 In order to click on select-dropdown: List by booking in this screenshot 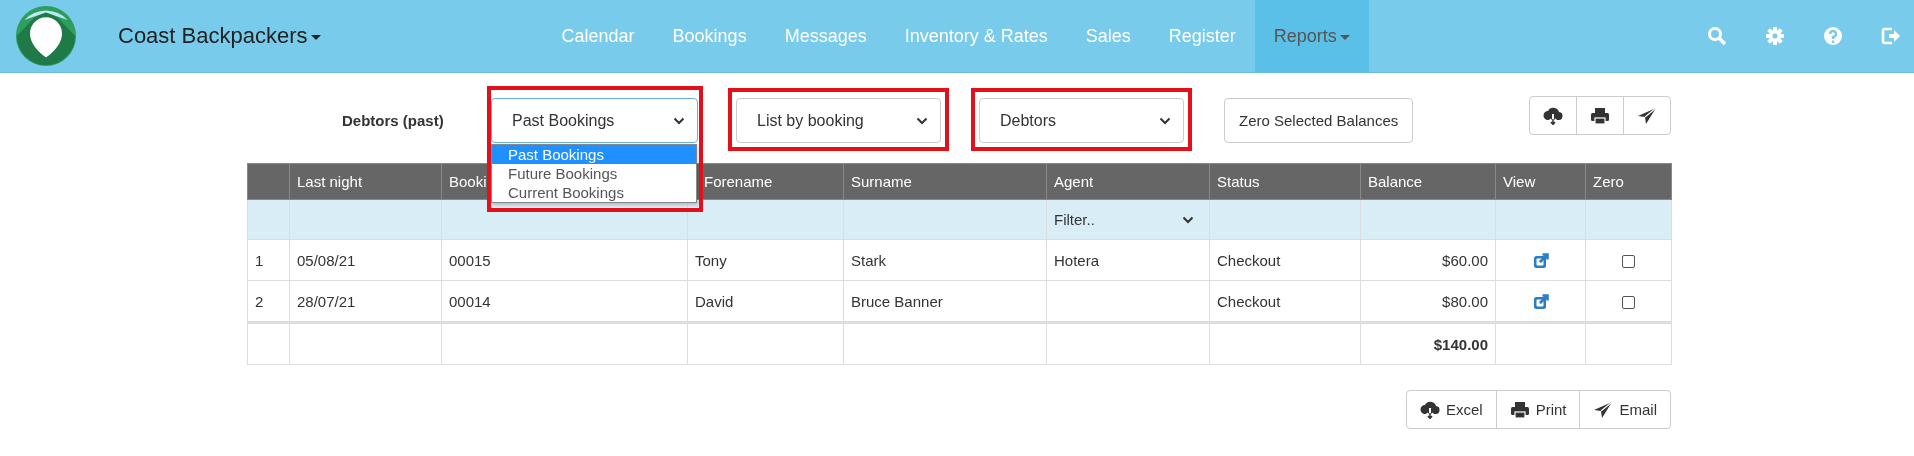, I will do `click(838, 120)`.